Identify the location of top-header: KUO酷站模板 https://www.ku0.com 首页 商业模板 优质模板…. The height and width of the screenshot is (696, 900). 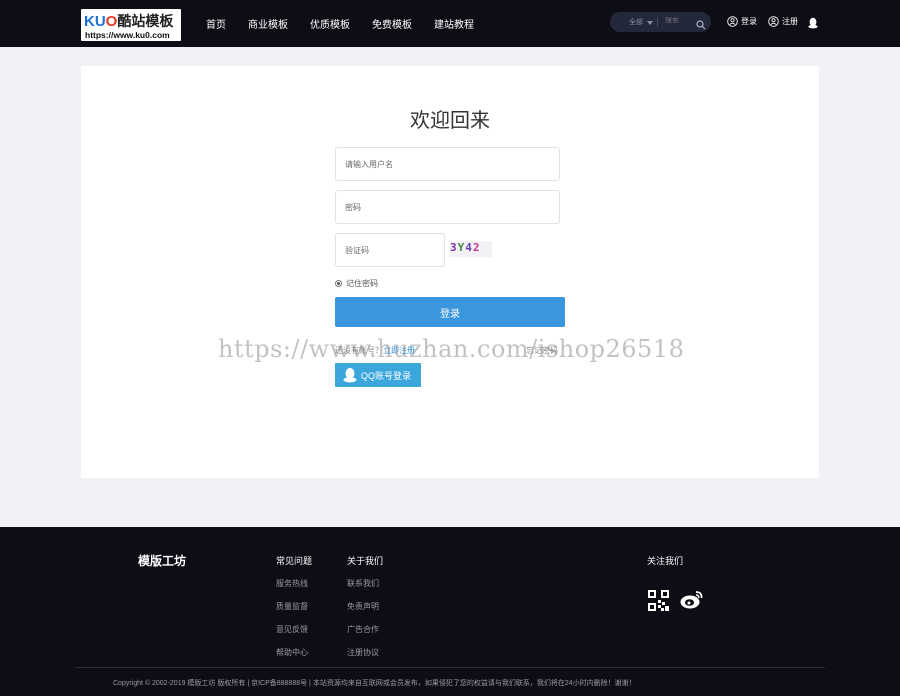
(450, 23).